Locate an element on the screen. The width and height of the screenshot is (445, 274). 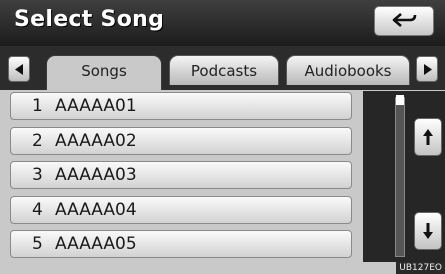
tab-label: Audiobooks is located at coordinates (348, 71).